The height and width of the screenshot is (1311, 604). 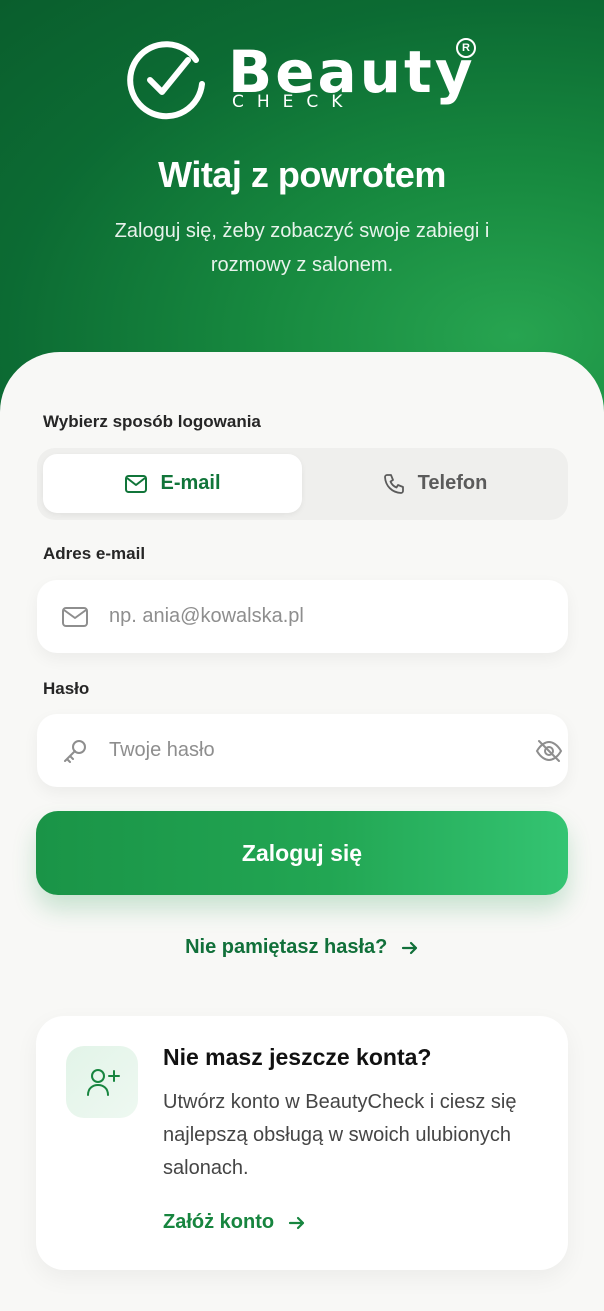 I want to click on brand-logo: Beauty CHECK R, so click(x=306, y=78).